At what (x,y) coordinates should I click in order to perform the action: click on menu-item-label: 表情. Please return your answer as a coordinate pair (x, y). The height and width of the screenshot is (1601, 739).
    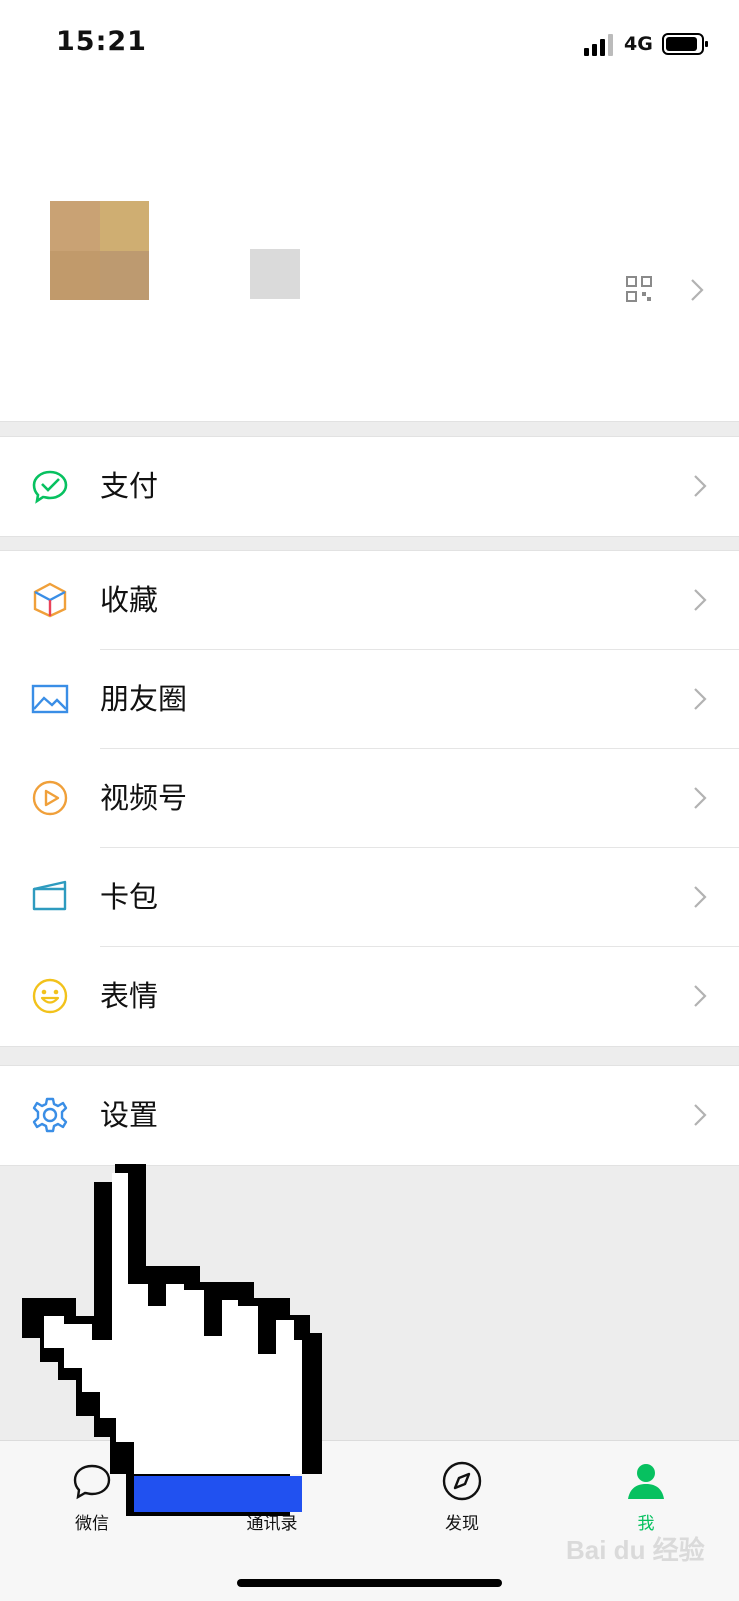
    Looking at the image, I should click on (129, 996).